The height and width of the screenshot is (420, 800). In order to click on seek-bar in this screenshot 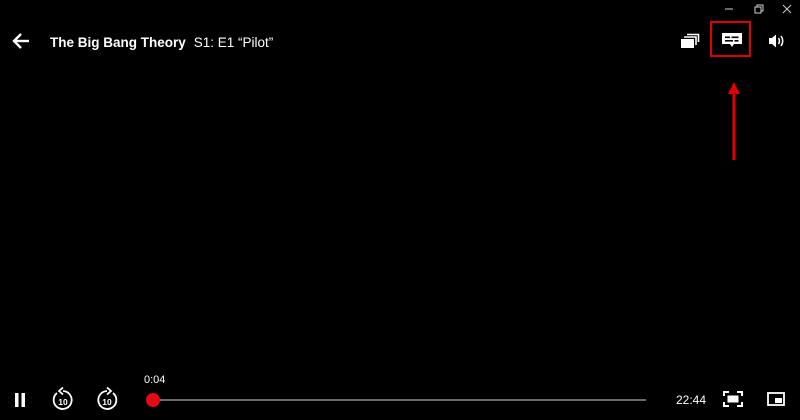, I will do `click(399, 400)`.